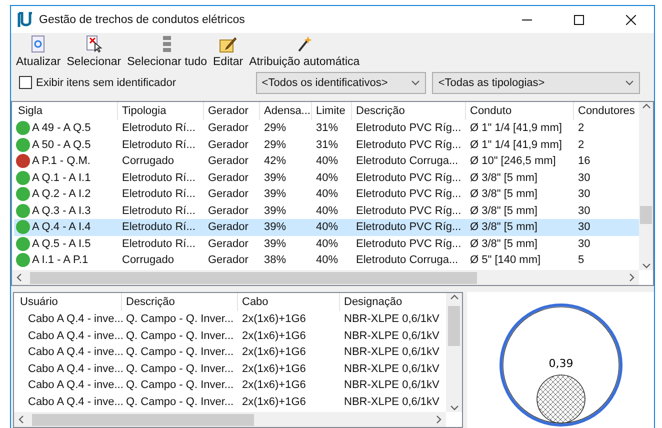 Image resolution: width=662 pixels, height=428 pixels. Describe the element at coordinates (137, 83) in the screenshot. I see `show-unidentified-checkbox: Exibir itens sem identificador` at that location.